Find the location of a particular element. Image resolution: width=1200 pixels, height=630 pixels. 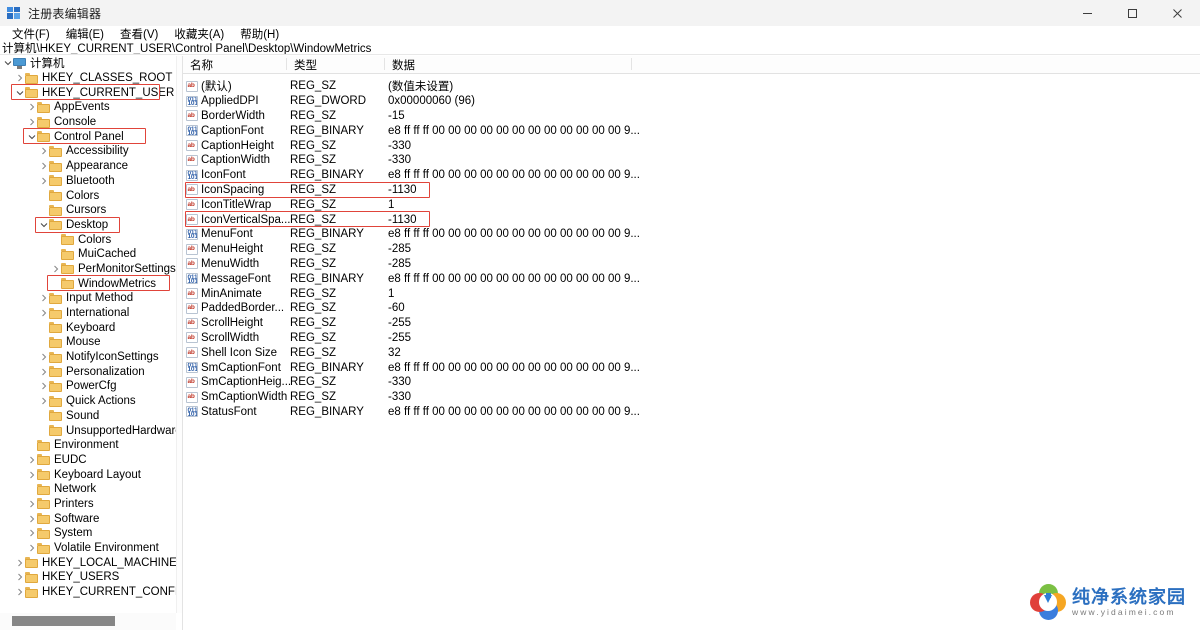

value-row: ab MinAnimate REG_SZ 1 is located at coordinates (691, 293).